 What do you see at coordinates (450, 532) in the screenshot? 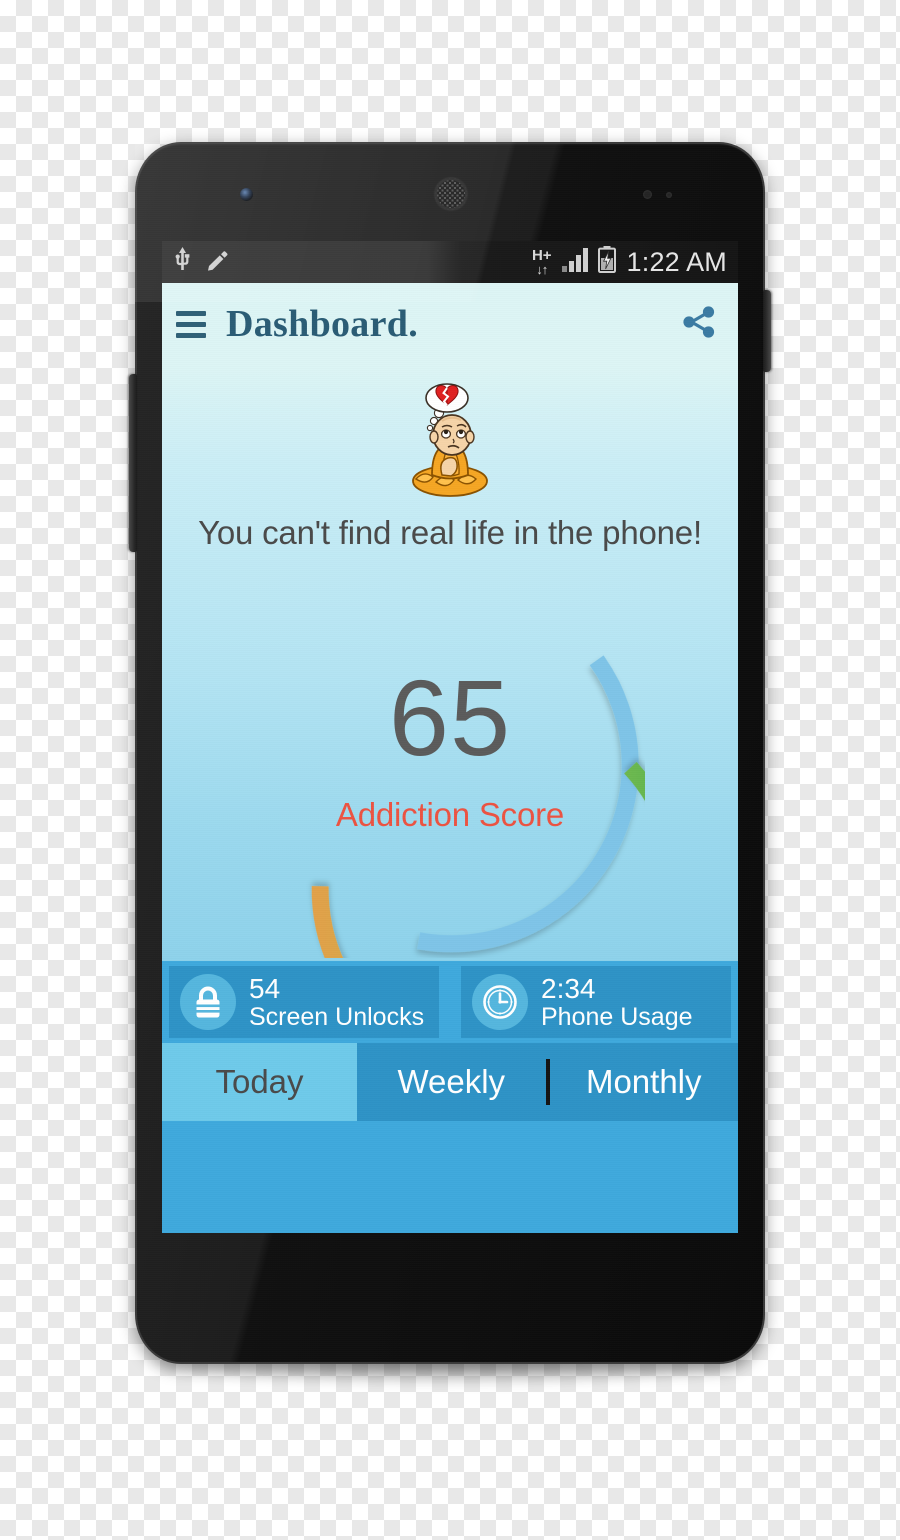
I see `tagline-text: You can't find real life in the phone!` at bounding box center [450, 532].